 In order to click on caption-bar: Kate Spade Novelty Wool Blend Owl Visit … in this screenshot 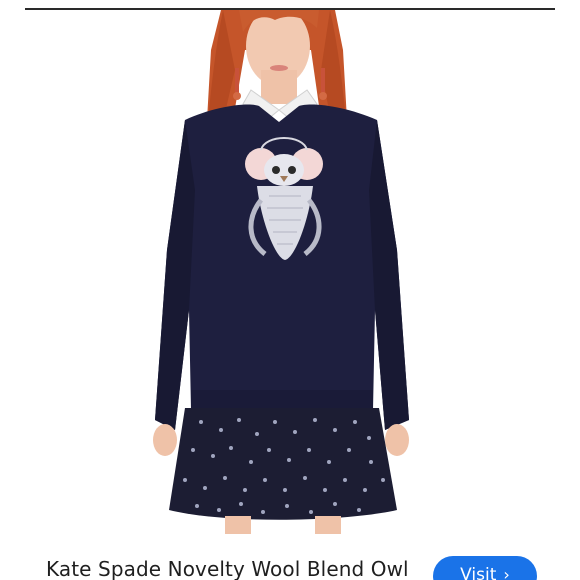, I will do `click(290, 557)`.